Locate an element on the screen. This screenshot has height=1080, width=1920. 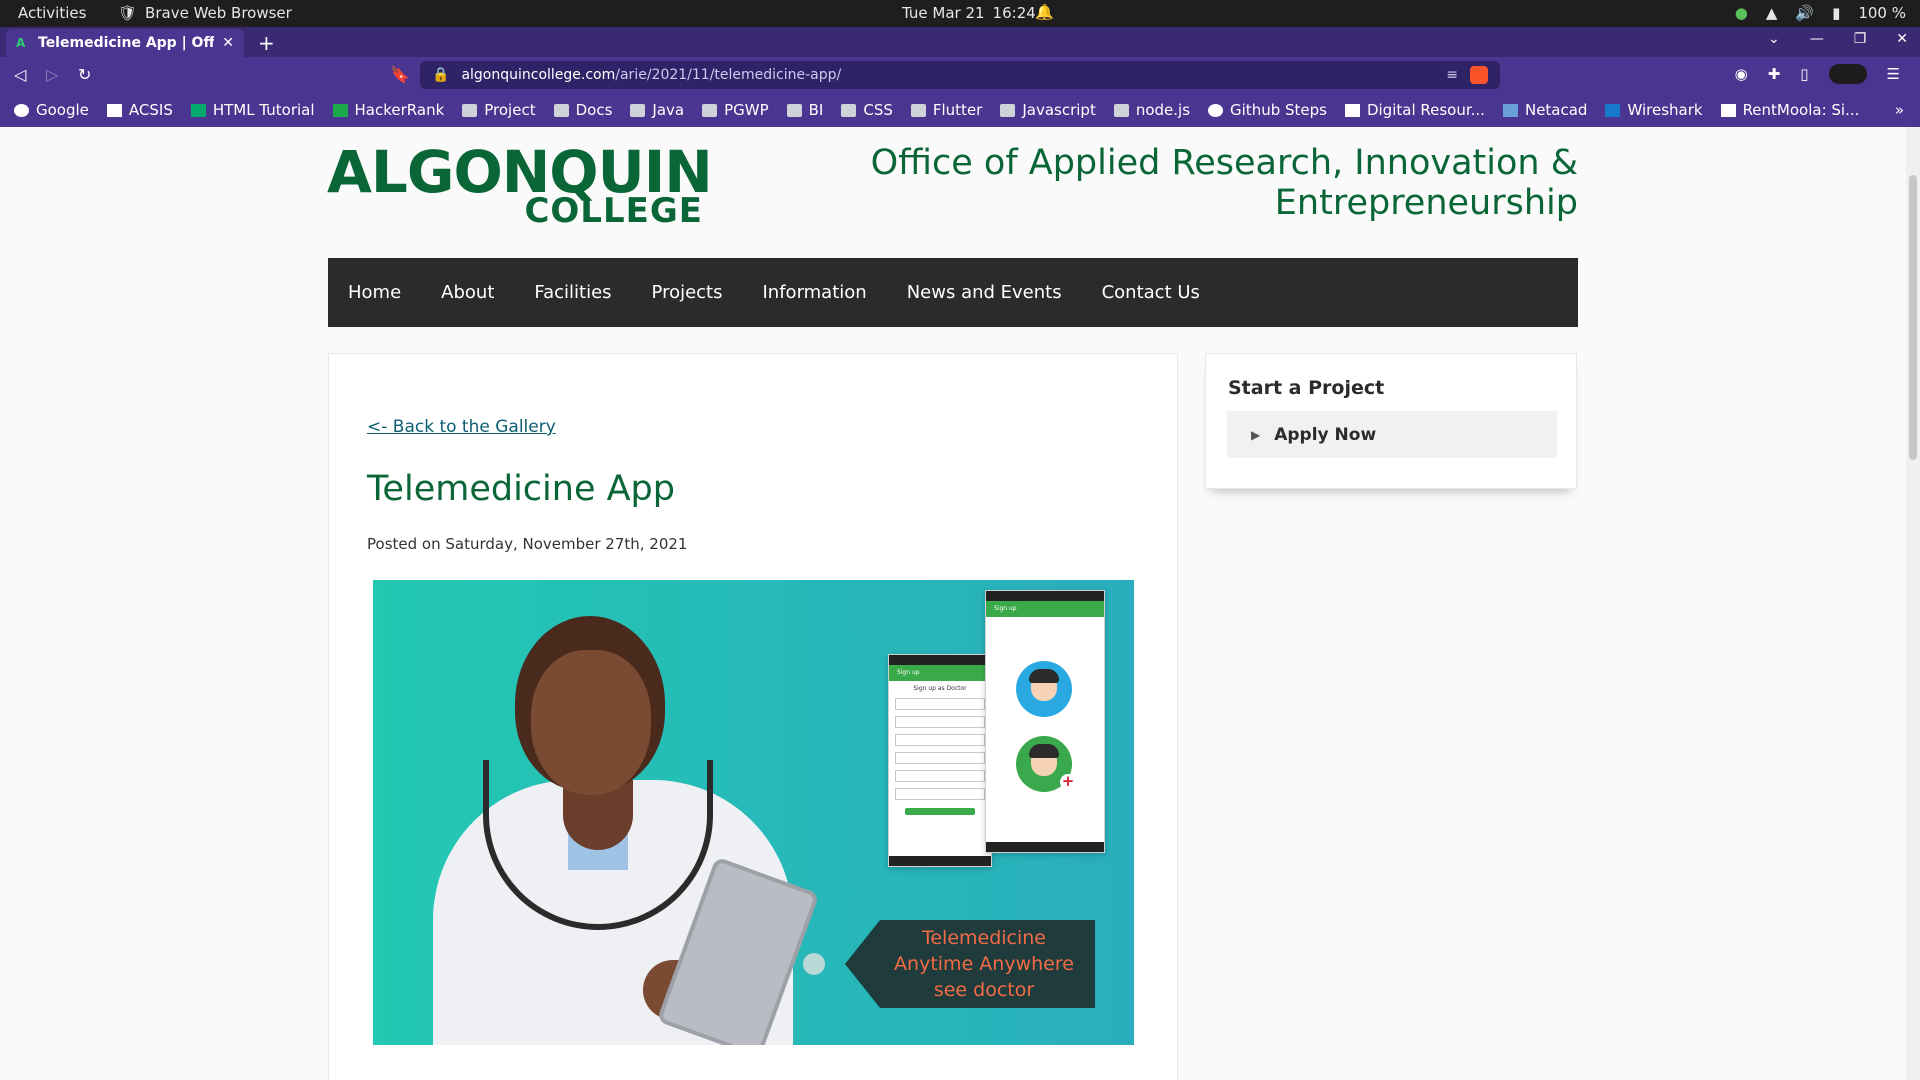
battery-percent: 100 % is located at coordinates (1882, 13).